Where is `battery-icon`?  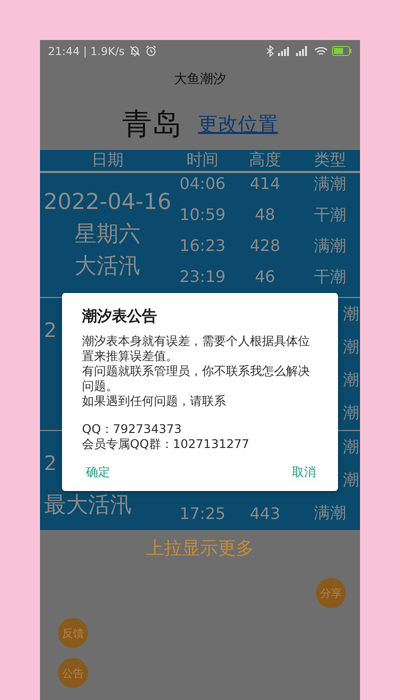
battery-icon is located at coordinates (342, 51).